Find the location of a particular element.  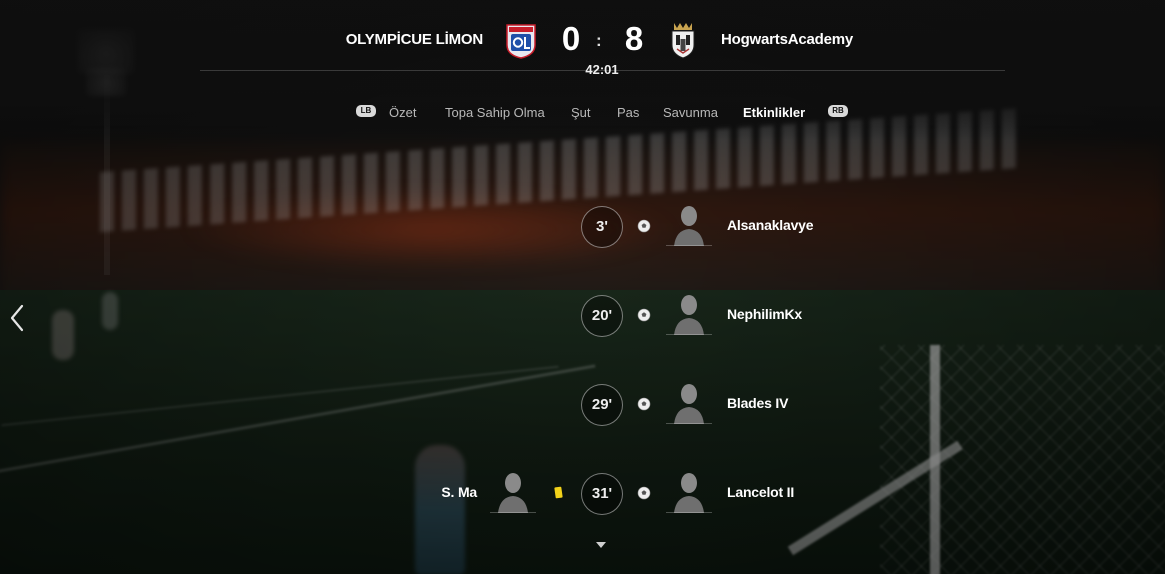

goal-scorer-name: Alsanaklavye is located at coordinates (770, 225).